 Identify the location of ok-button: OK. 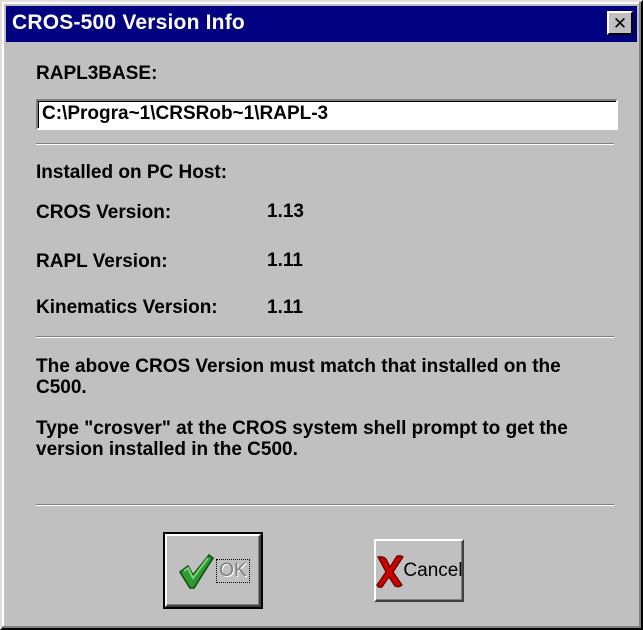
(213, 570).